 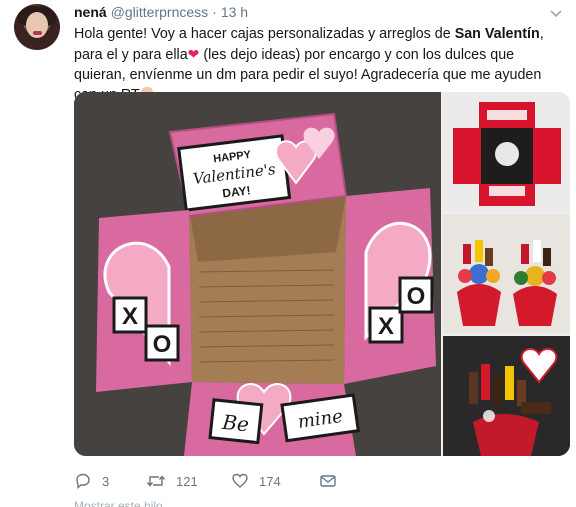 I want to click on left-o: O, so click(x=162, y=344).